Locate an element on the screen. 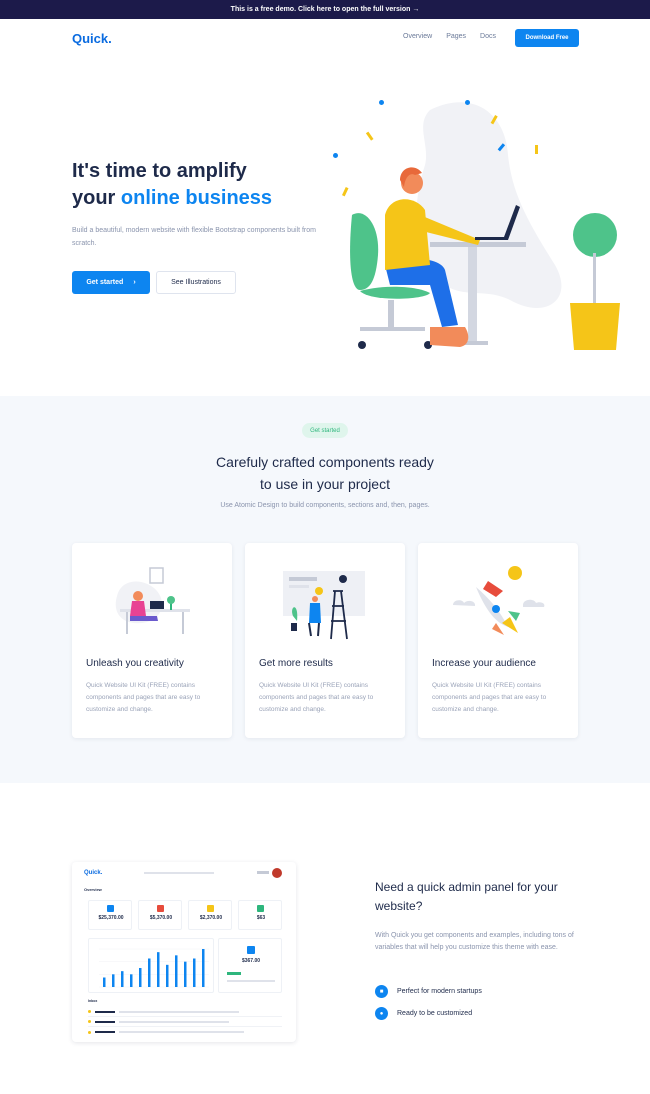 The width and height of the screenshot is (650, 1094). feature-label: Perfect for modern startups is located at coordinates (439, 991).